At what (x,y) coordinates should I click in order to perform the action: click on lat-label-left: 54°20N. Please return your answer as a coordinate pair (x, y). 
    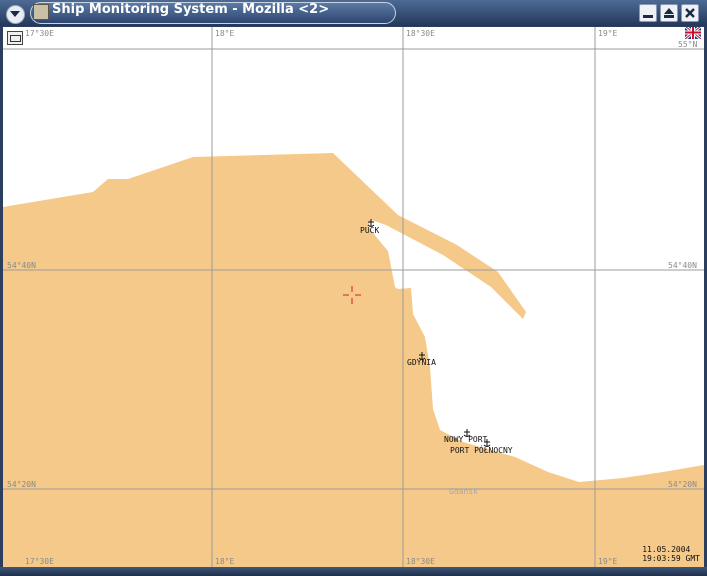
    Looking at the image, I should click on (21, 484).